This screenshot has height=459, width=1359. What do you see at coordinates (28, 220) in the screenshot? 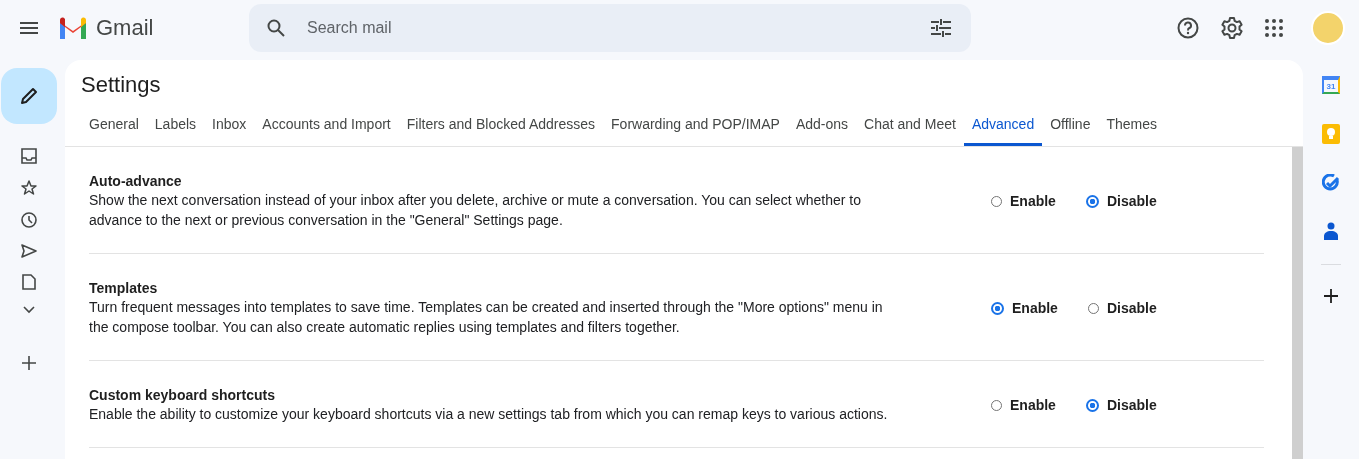
I see `clock-icon` at bounding box center [28, 220].